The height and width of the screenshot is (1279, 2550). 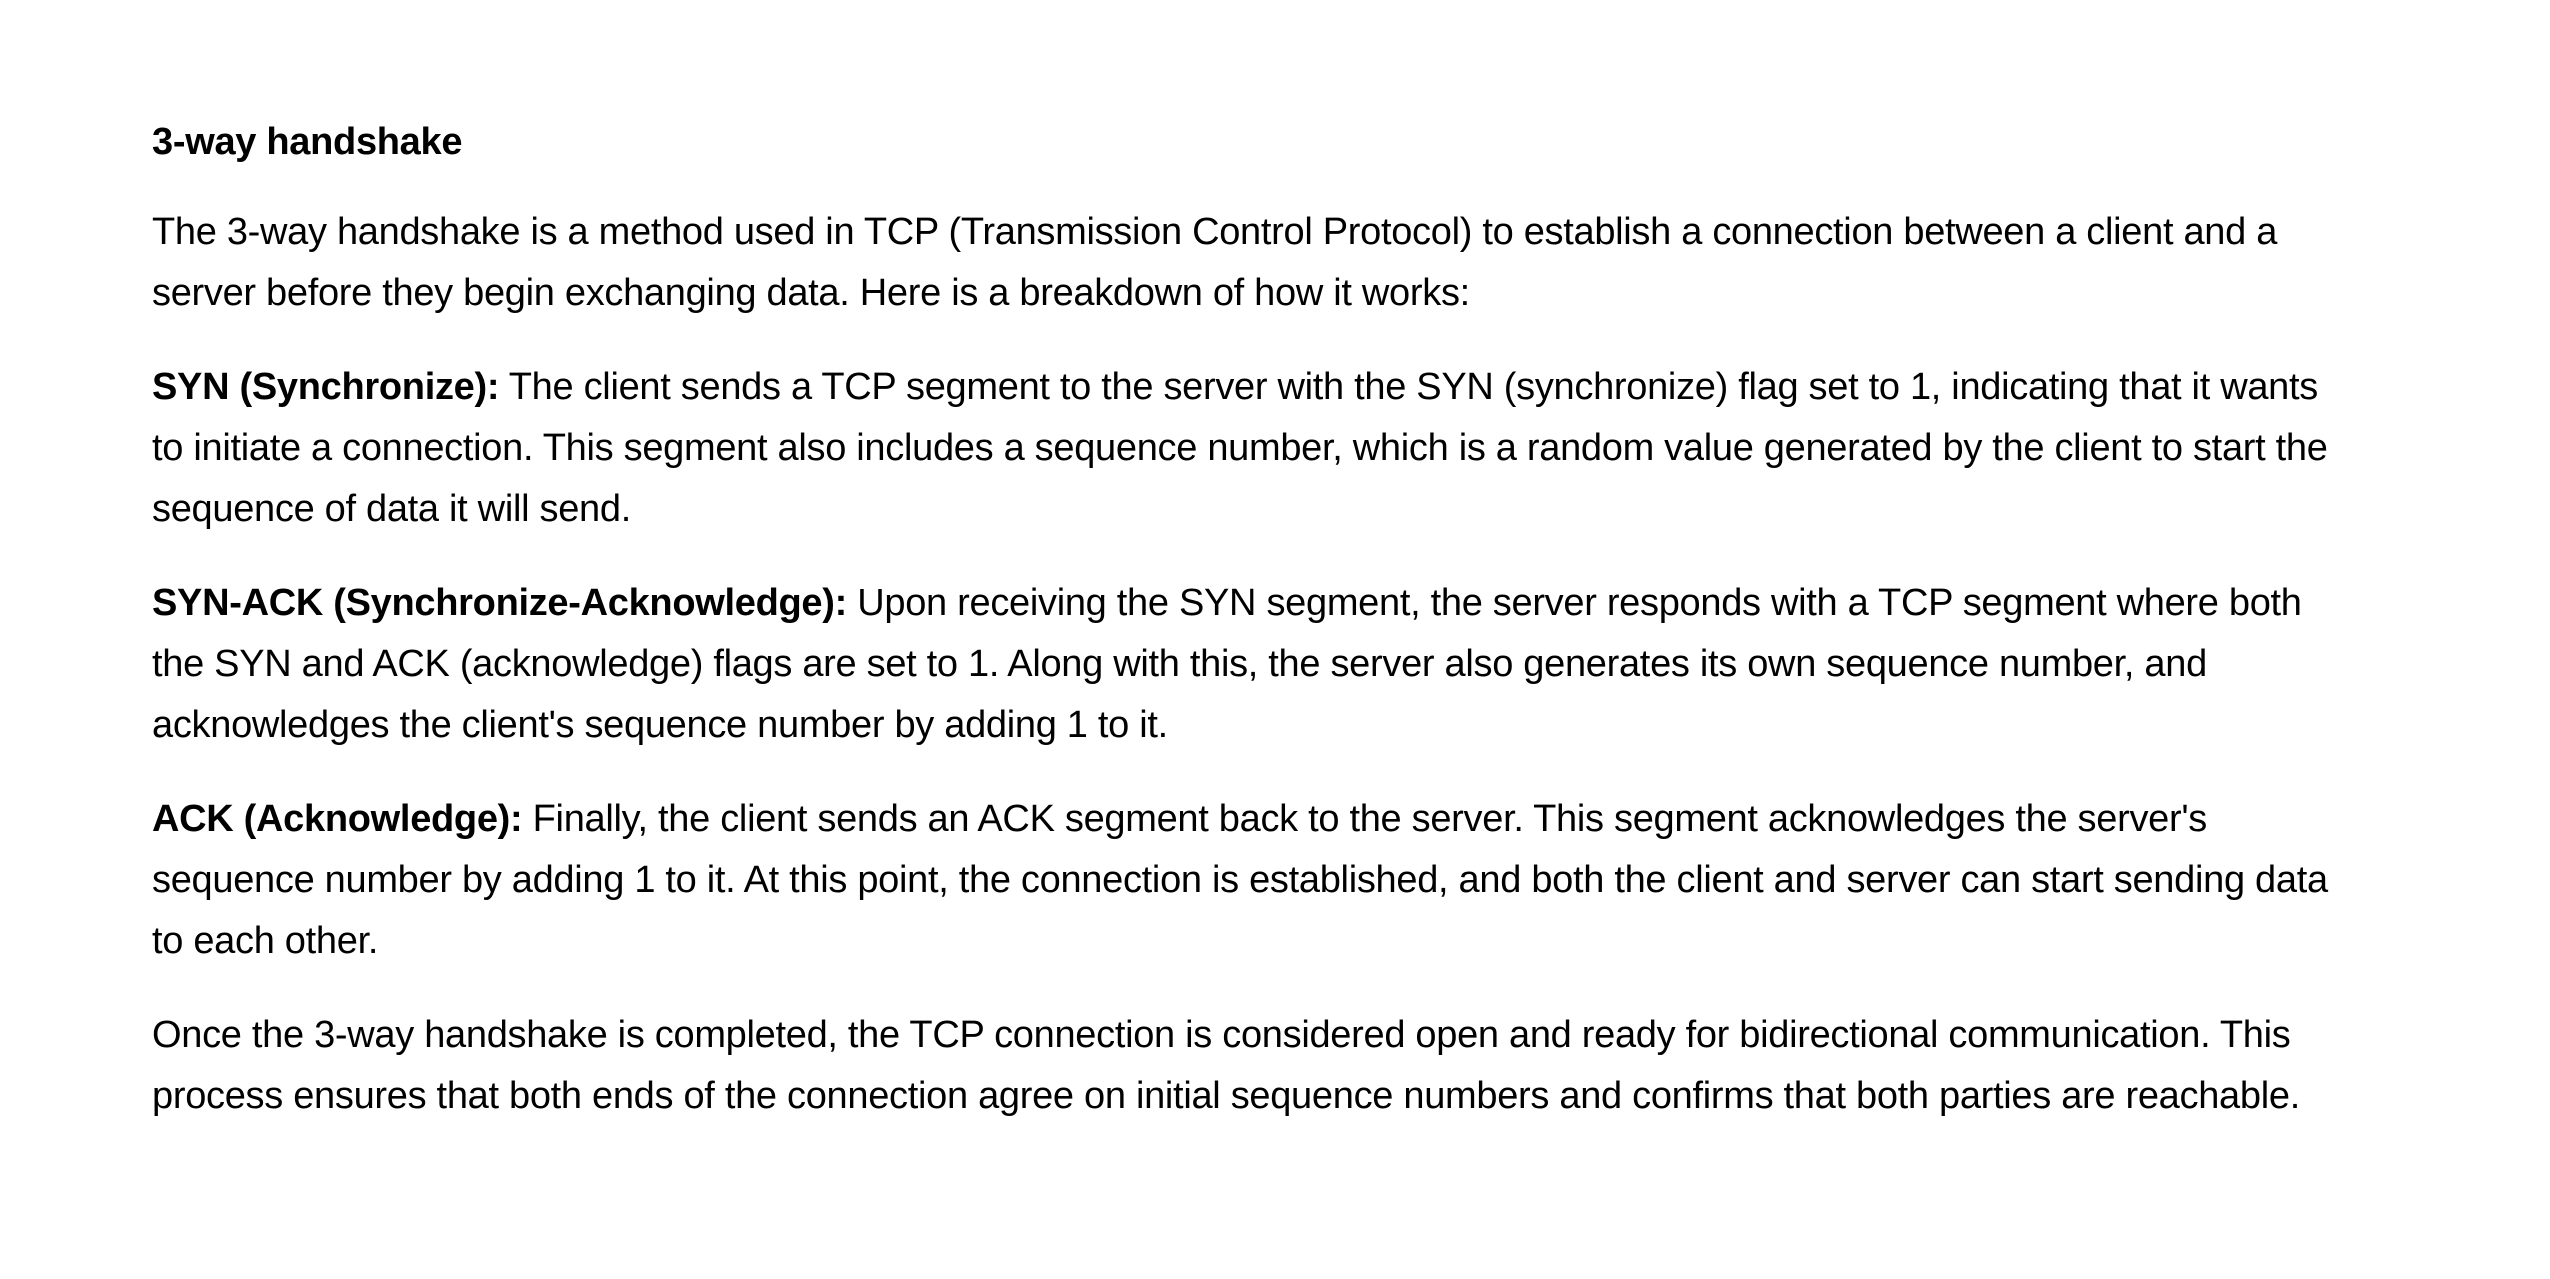 What do you see at coordinates (337, 819) in the screenshot?
I see `step-ack-term: ACK (Acknowledge):` at bounding box center [337, 819].